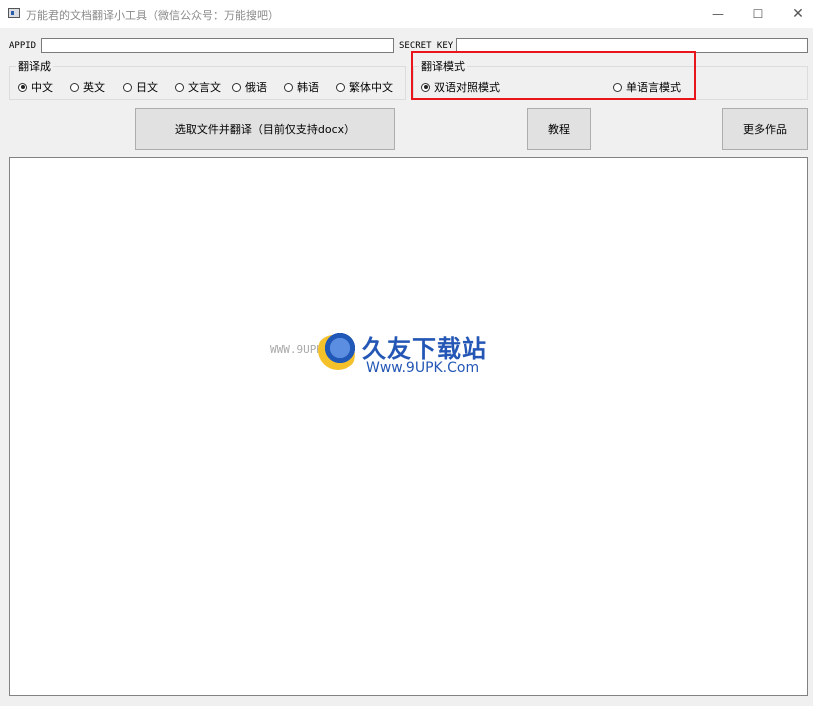  I want to click on radio-english: 英文, so click(87, 87).